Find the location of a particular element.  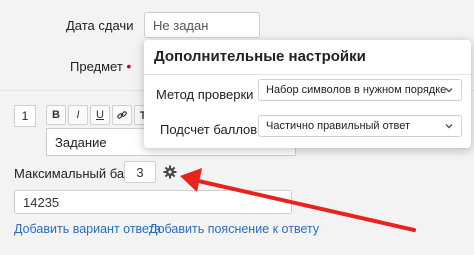

modal-title: Дополнительные настройки is located at coordinates (260, 56).